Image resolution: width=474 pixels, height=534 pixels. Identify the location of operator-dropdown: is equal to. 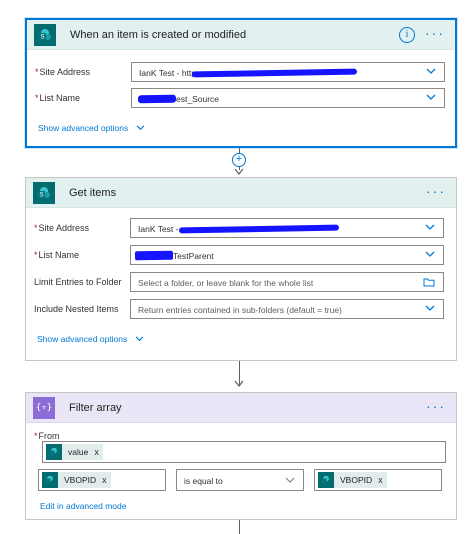
(240, 480).